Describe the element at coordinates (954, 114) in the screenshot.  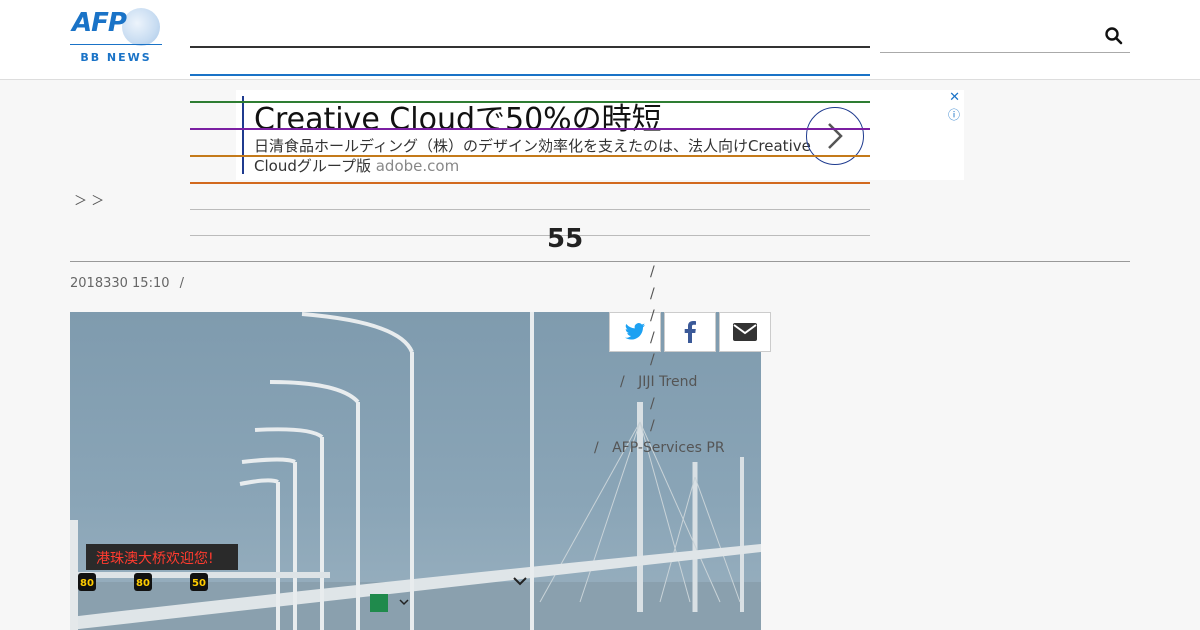
I see `info-icon: ⓘ` at that location.